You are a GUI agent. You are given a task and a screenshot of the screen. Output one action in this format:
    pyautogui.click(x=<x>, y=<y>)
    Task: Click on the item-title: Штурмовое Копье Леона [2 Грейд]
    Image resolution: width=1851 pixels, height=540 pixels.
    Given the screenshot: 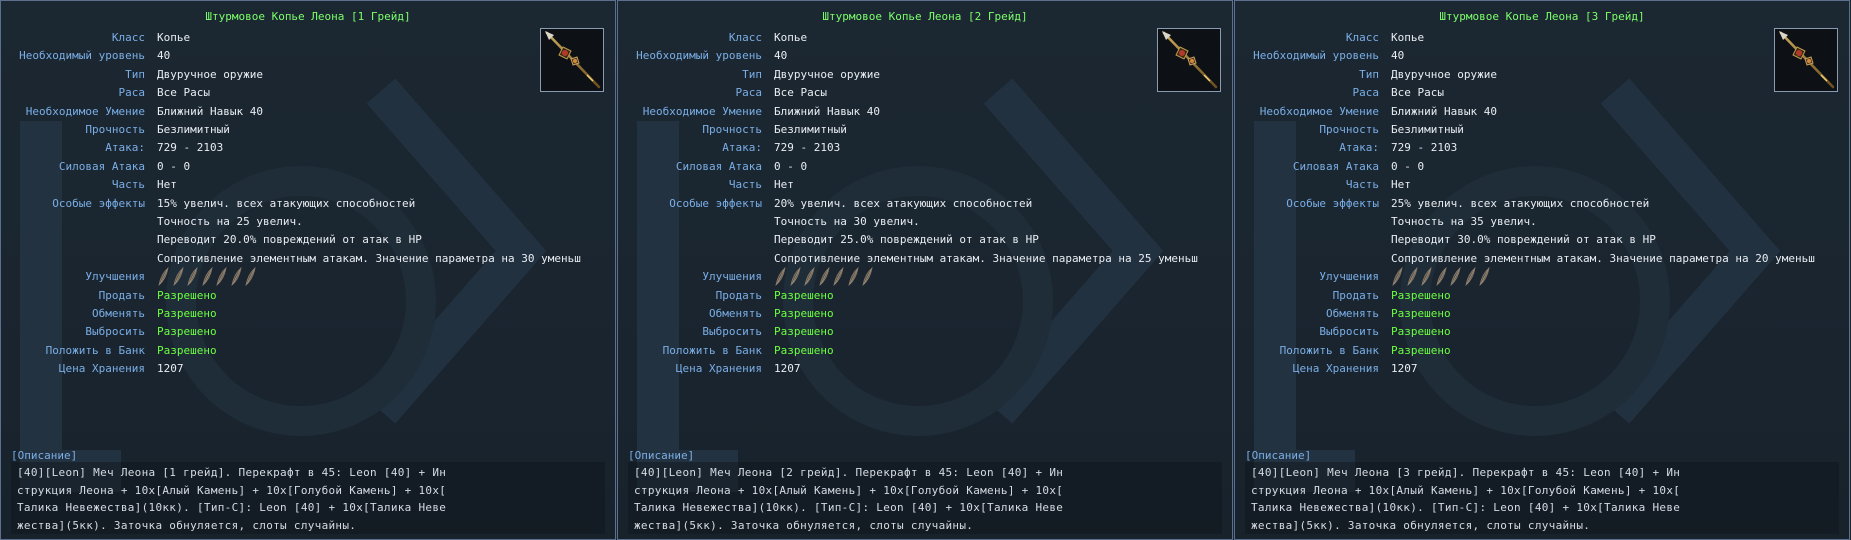 What is the action you would take?
    pyautogui.click(x=925, y=16)
    